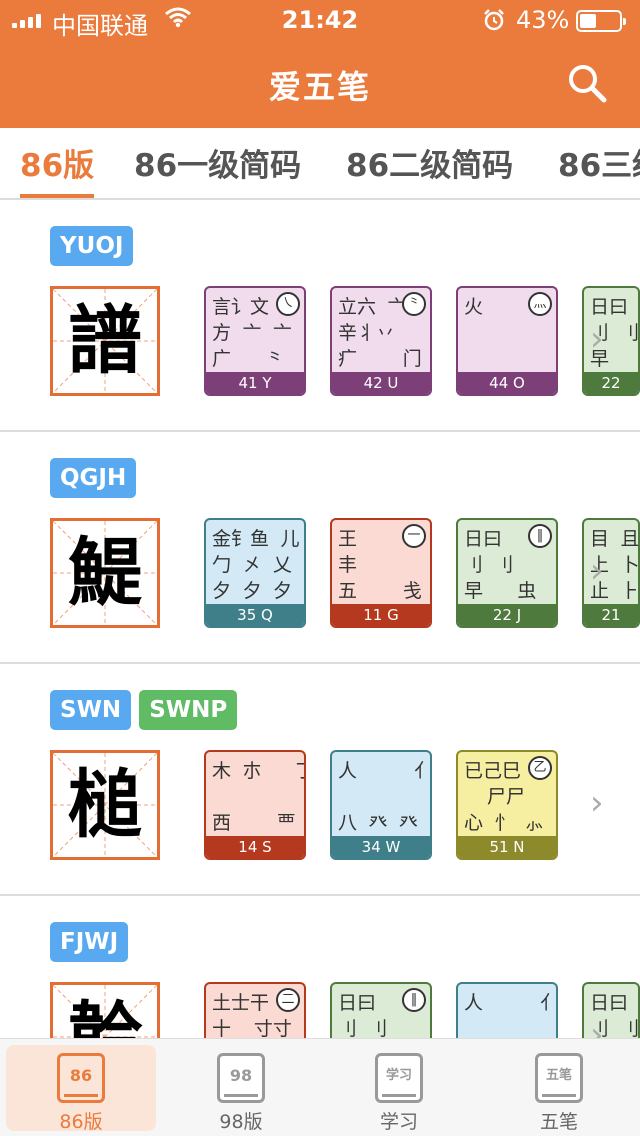 Image resolution: width=640 pixels, height=1136 pixels. I want to click on nav-86: 86 86版, so click(81, 1089).